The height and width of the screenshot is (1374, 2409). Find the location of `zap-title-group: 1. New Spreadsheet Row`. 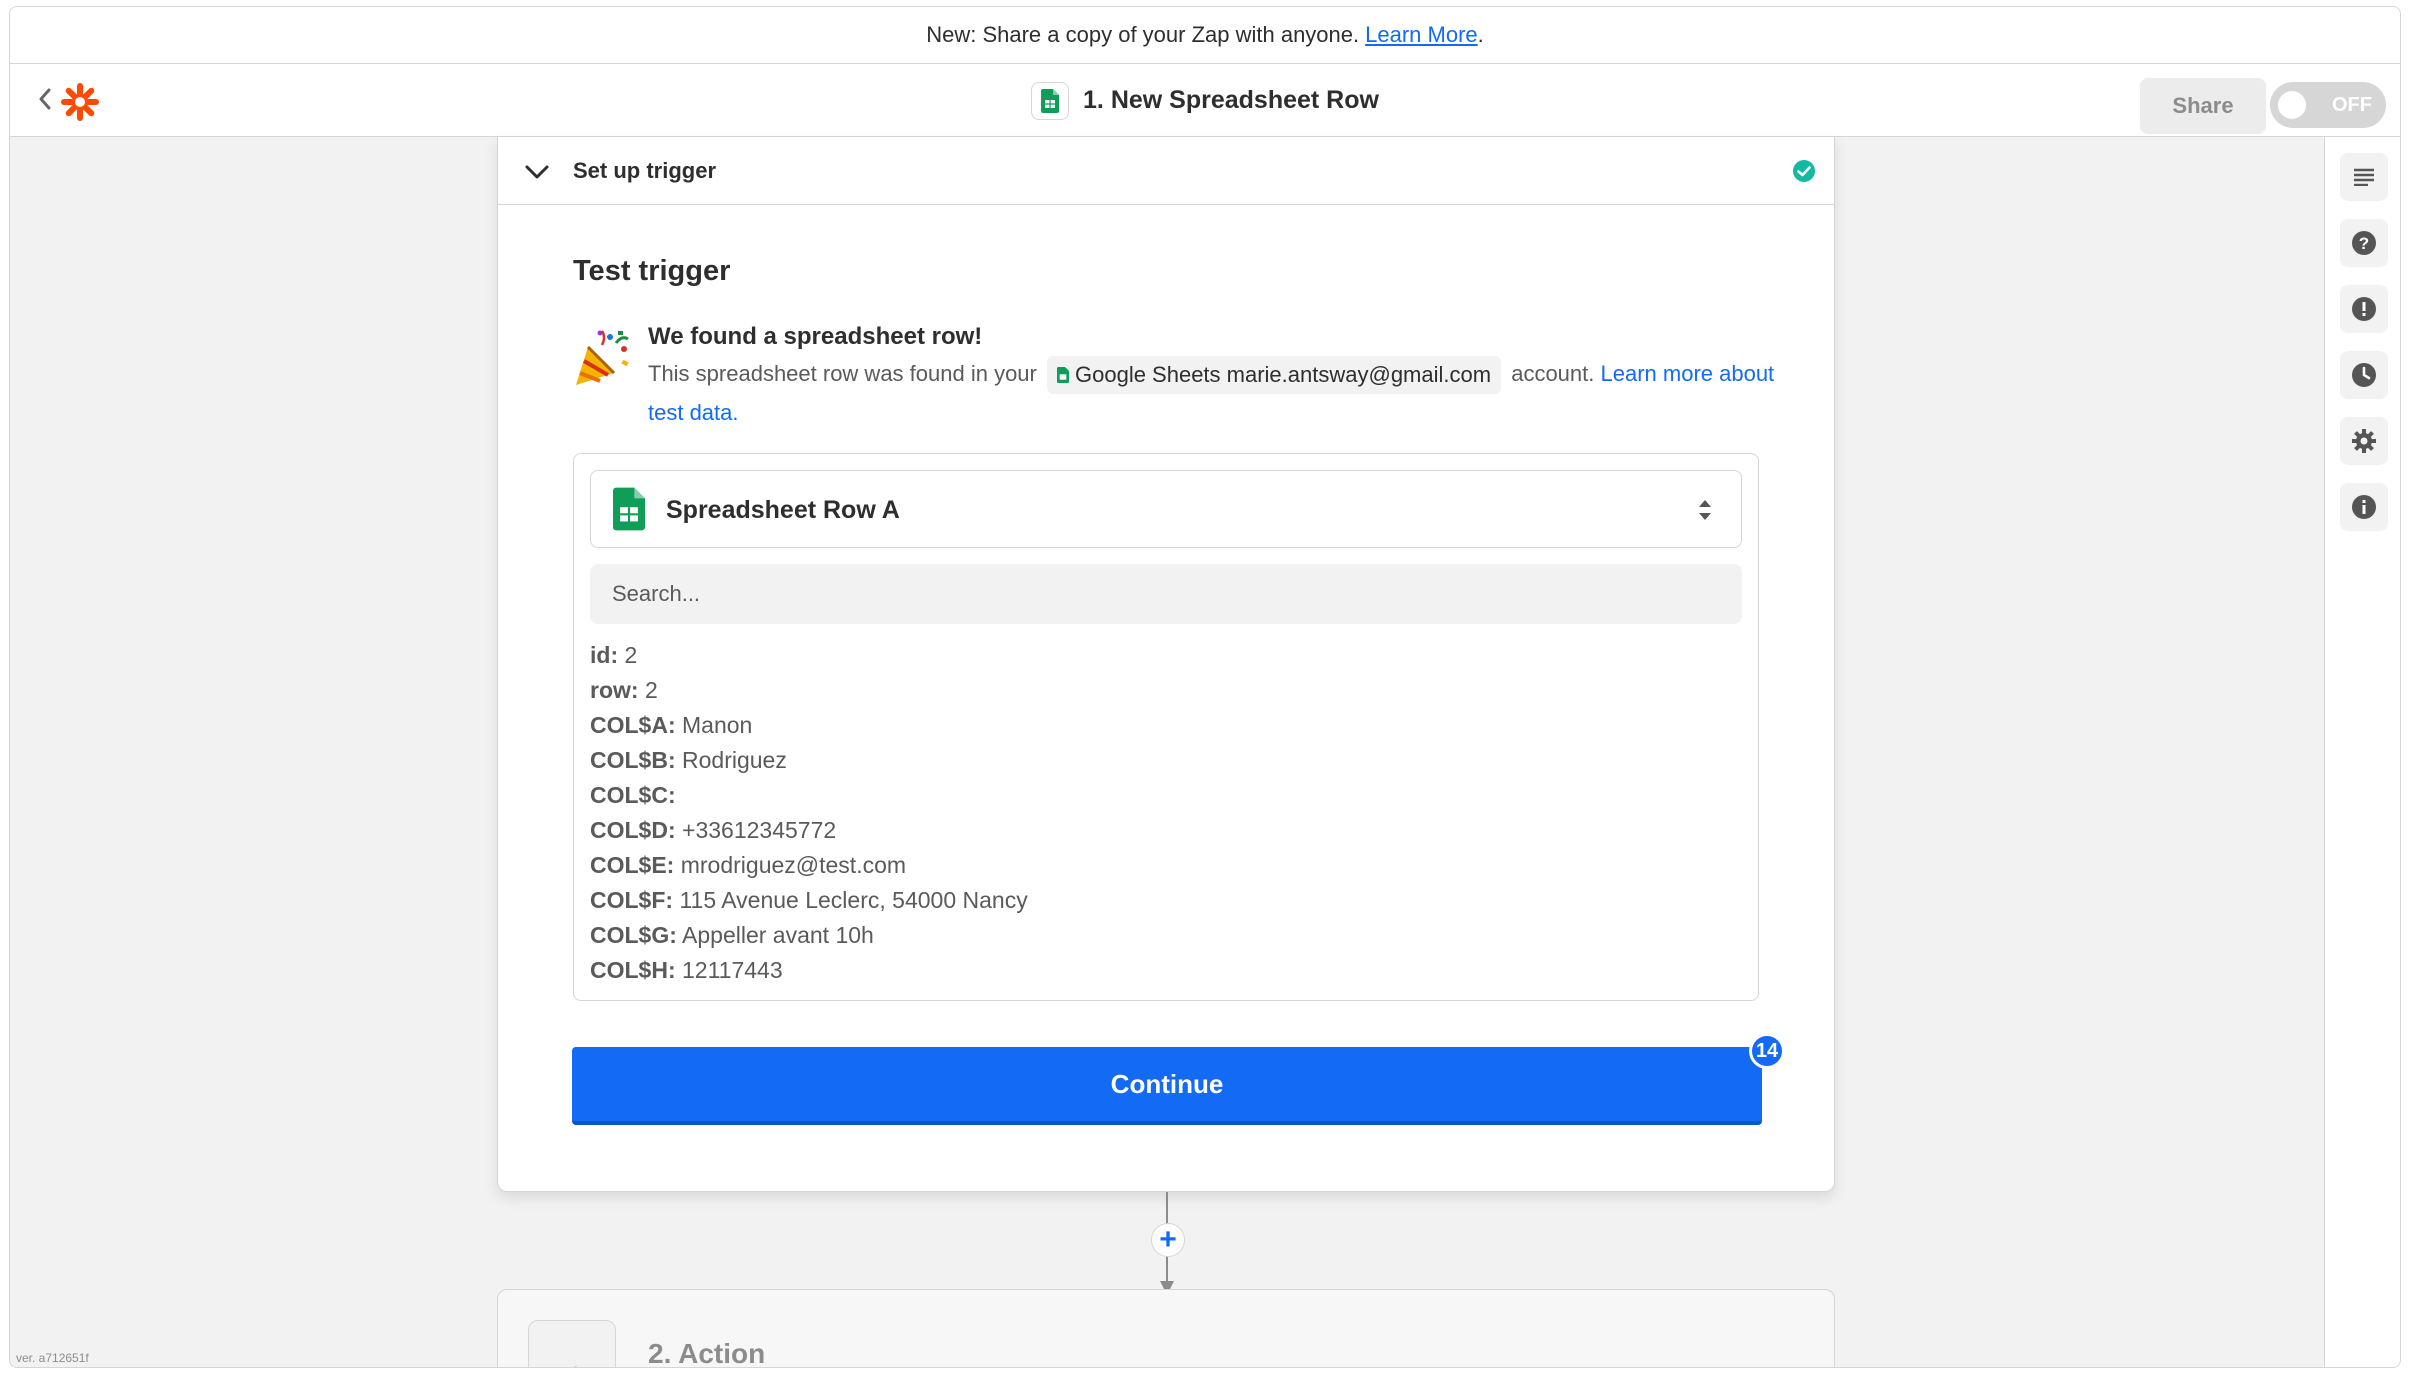

zap-title-group: 1. New Spreadsheet Row is located at coordinates (1205, 100).